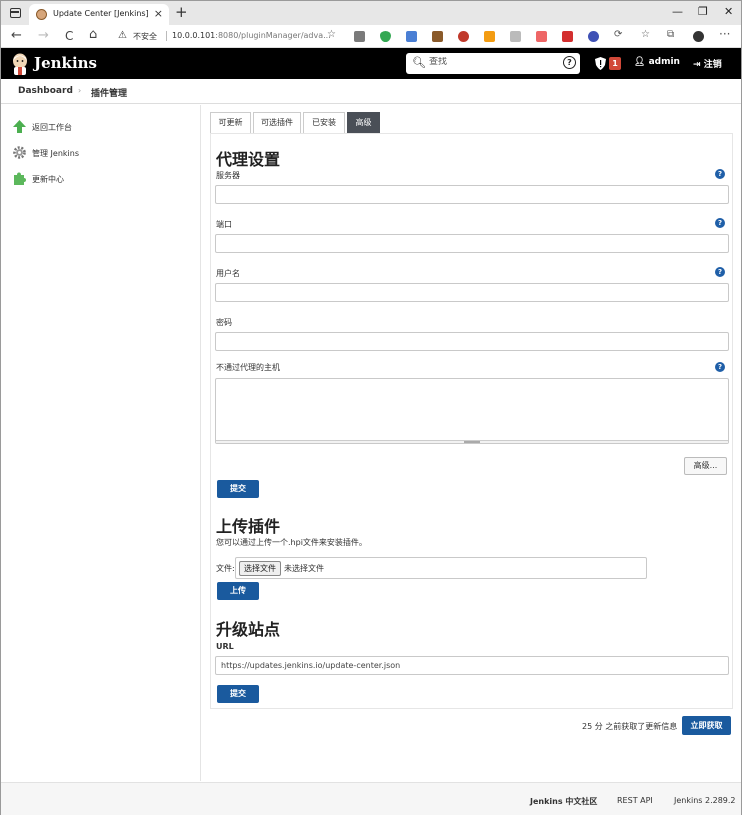 This screenshot has width=742, height=815. I want to click on tab-updates: 可更新, so click(230, 122).